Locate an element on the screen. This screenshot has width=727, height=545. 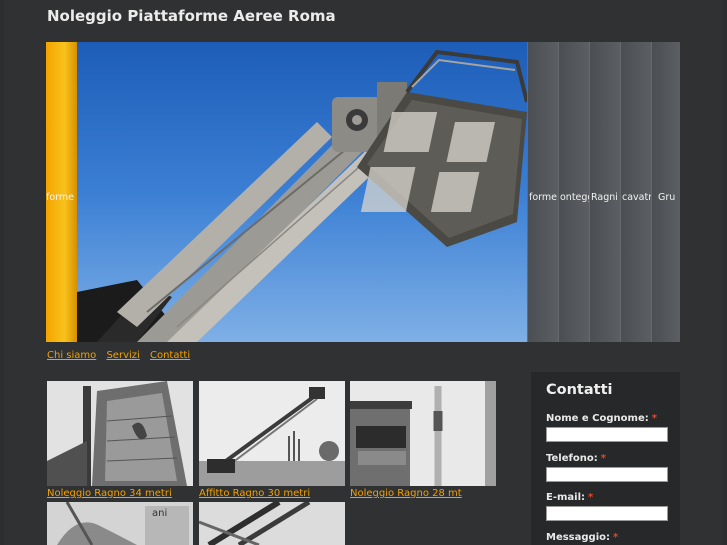
name-label: Nome e Cognome: * is located at coordinates (601, 418).